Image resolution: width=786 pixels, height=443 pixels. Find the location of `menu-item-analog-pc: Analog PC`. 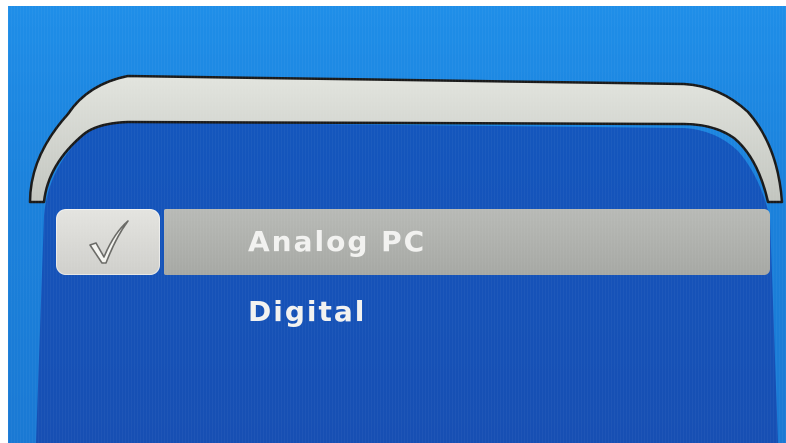

menu-item-analog-pc: Analog PC is located at coordinates (337, 241).